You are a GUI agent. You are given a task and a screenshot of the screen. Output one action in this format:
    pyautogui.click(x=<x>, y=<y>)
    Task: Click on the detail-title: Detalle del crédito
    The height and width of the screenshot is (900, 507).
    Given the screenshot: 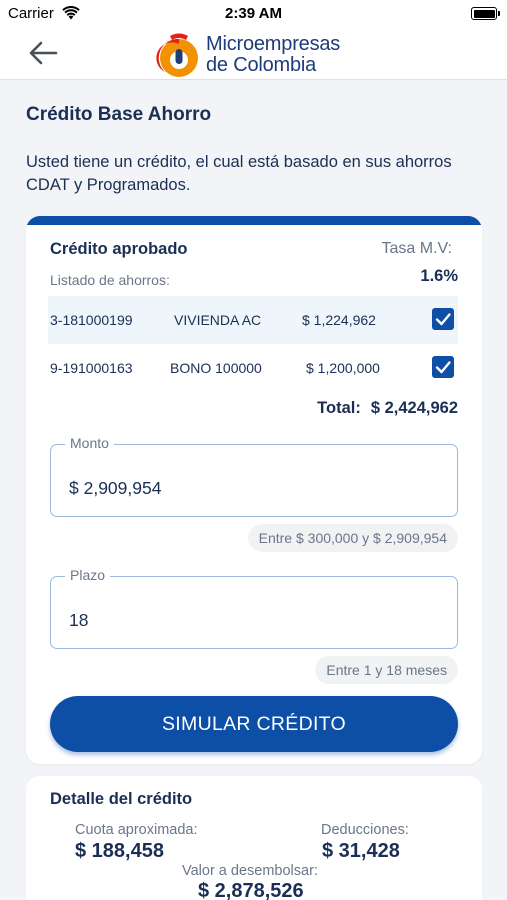 What is the action you would take?
    pyautogui.click(x=121, y=799)
    